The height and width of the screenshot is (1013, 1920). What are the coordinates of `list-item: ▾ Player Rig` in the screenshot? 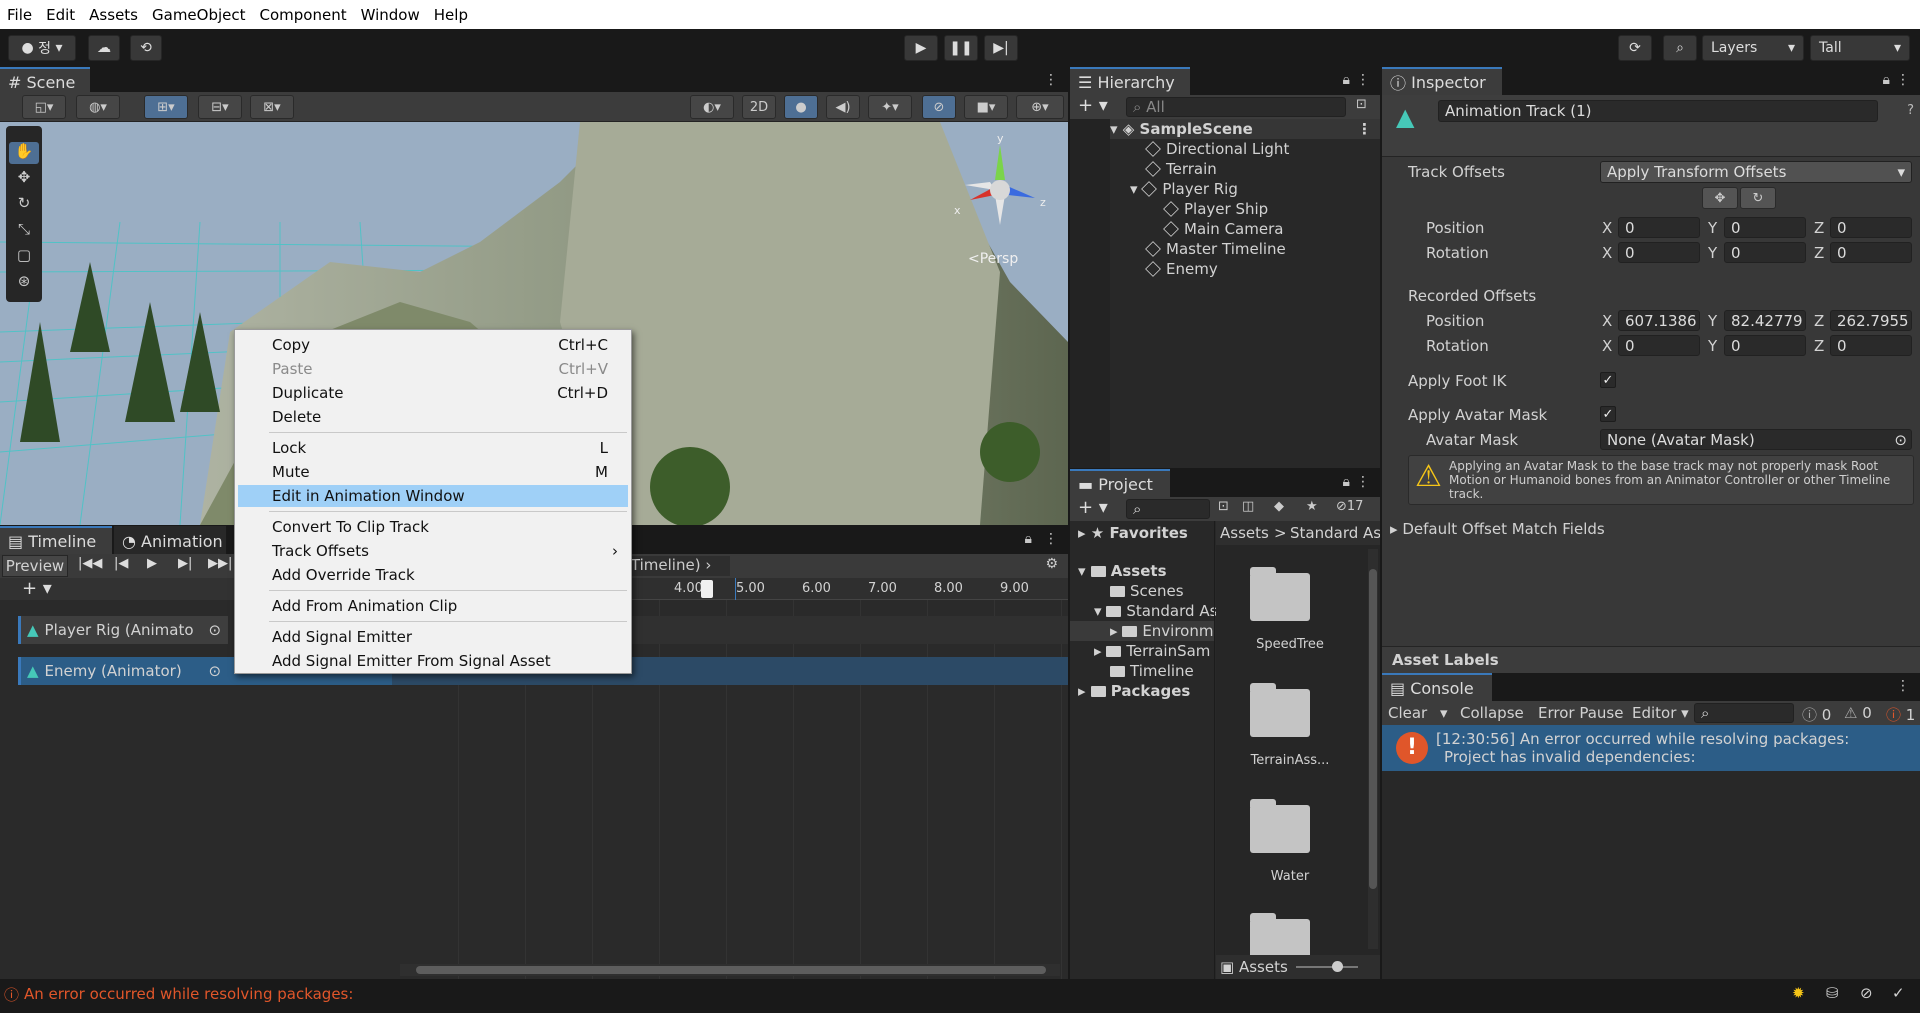 It's located at (1184, 189).